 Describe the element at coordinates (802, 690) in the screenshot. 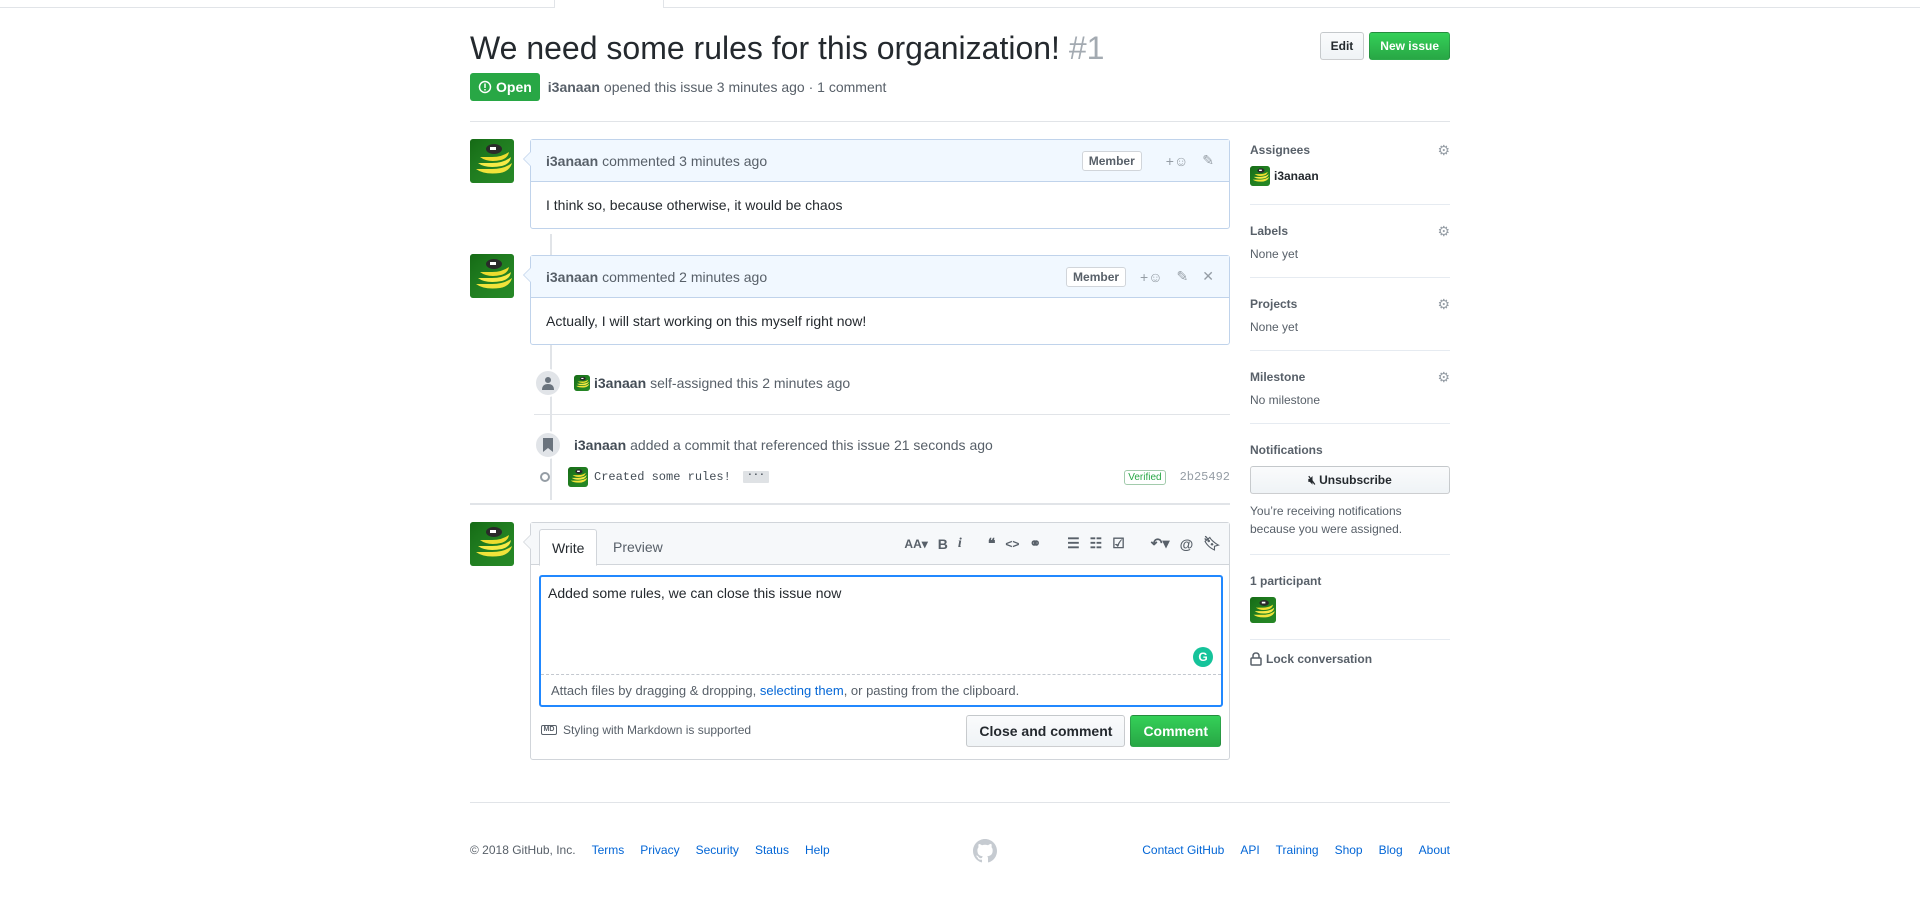

I see `select-files-link: selecting them` at that location.